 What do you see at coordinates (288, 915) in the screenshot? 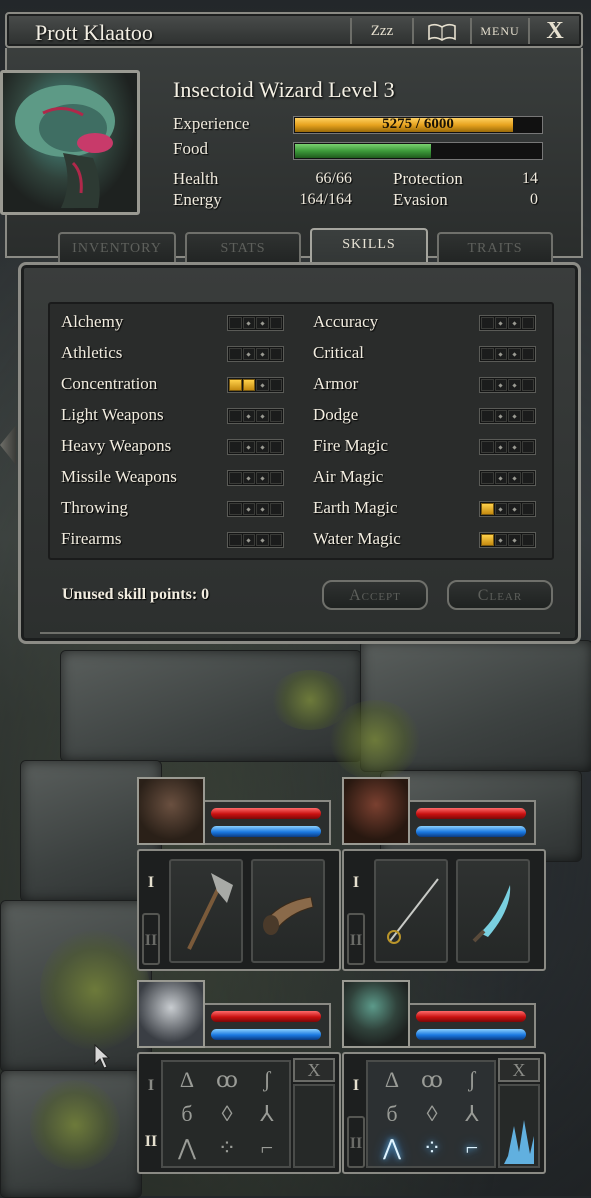
I see `horn-icon` at bounding box center [288, 915].